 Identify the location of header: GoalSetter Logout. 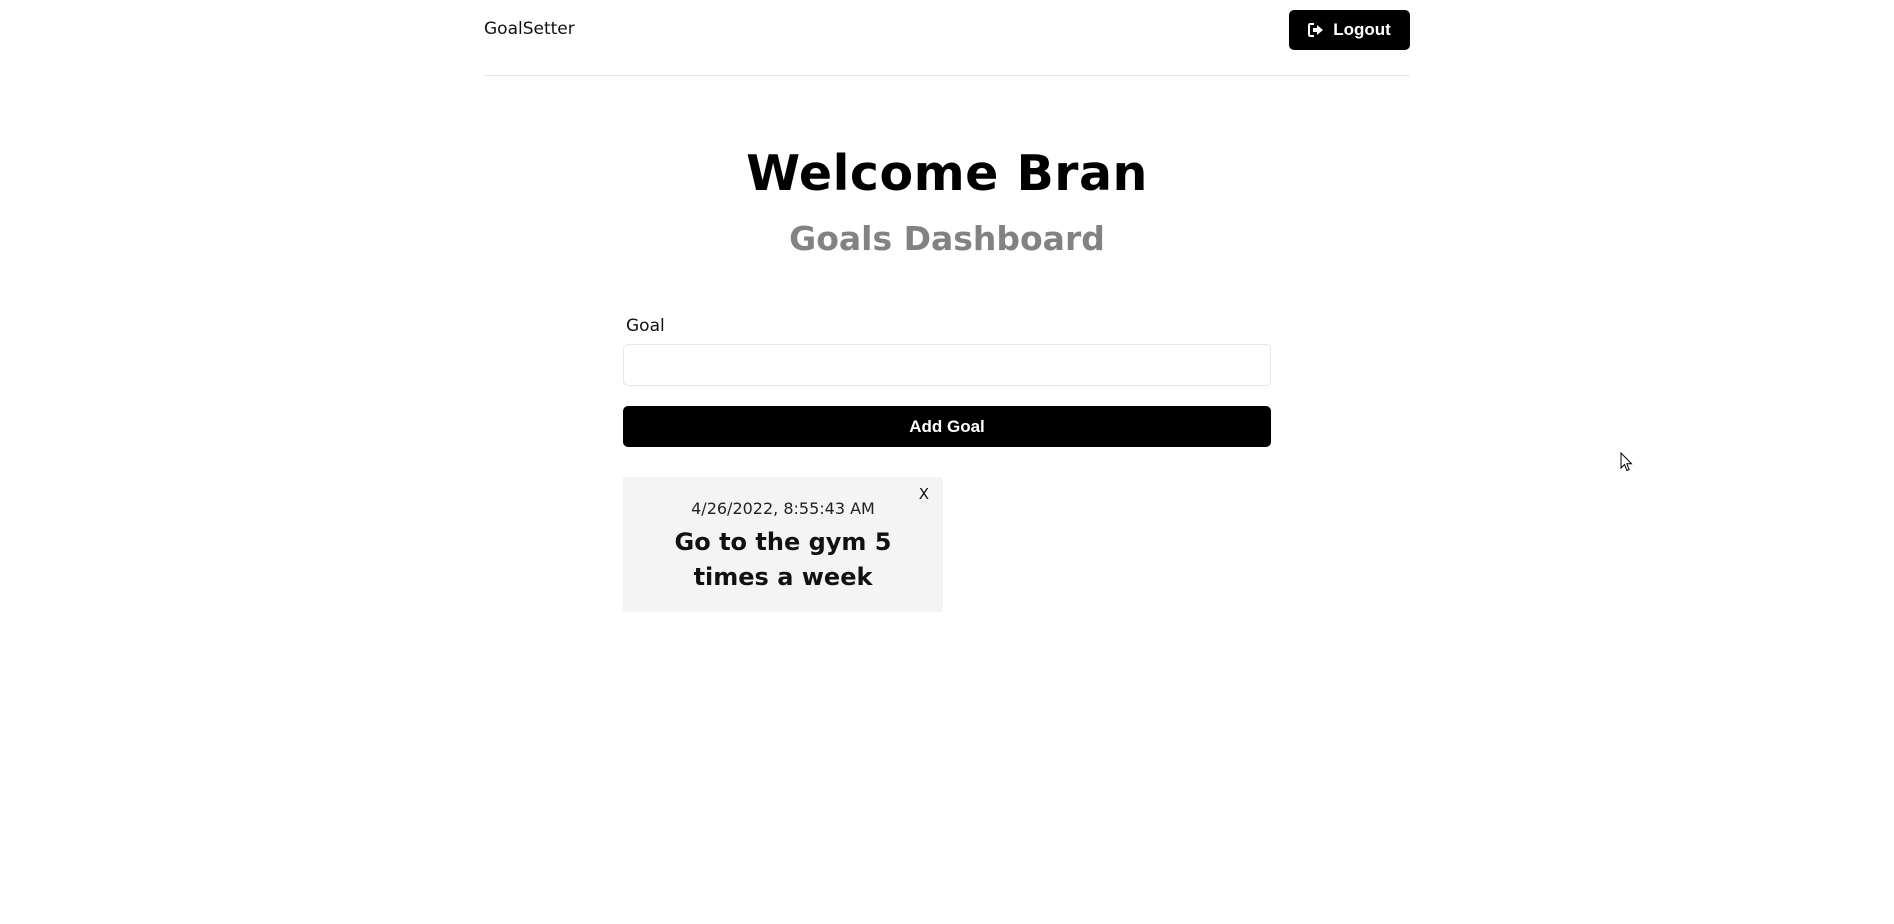
(947, 38).